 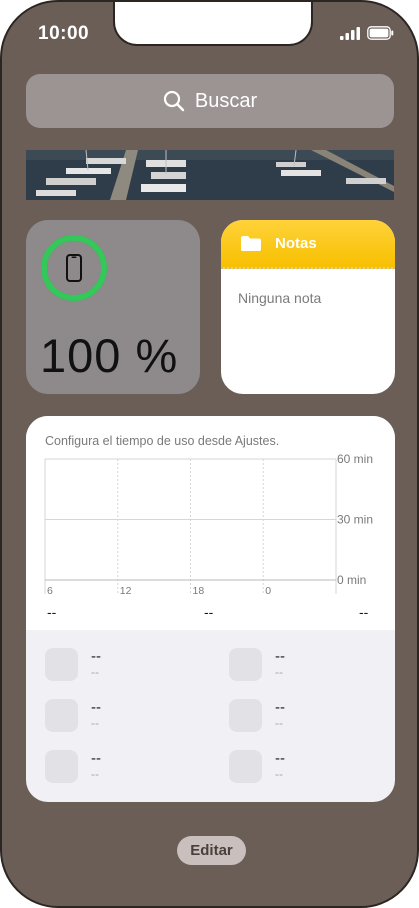 What do you see at coordinates (355, 459) in the screenshot?
I see `y-tick-label: 60 min` at bounding box center [355, 459].